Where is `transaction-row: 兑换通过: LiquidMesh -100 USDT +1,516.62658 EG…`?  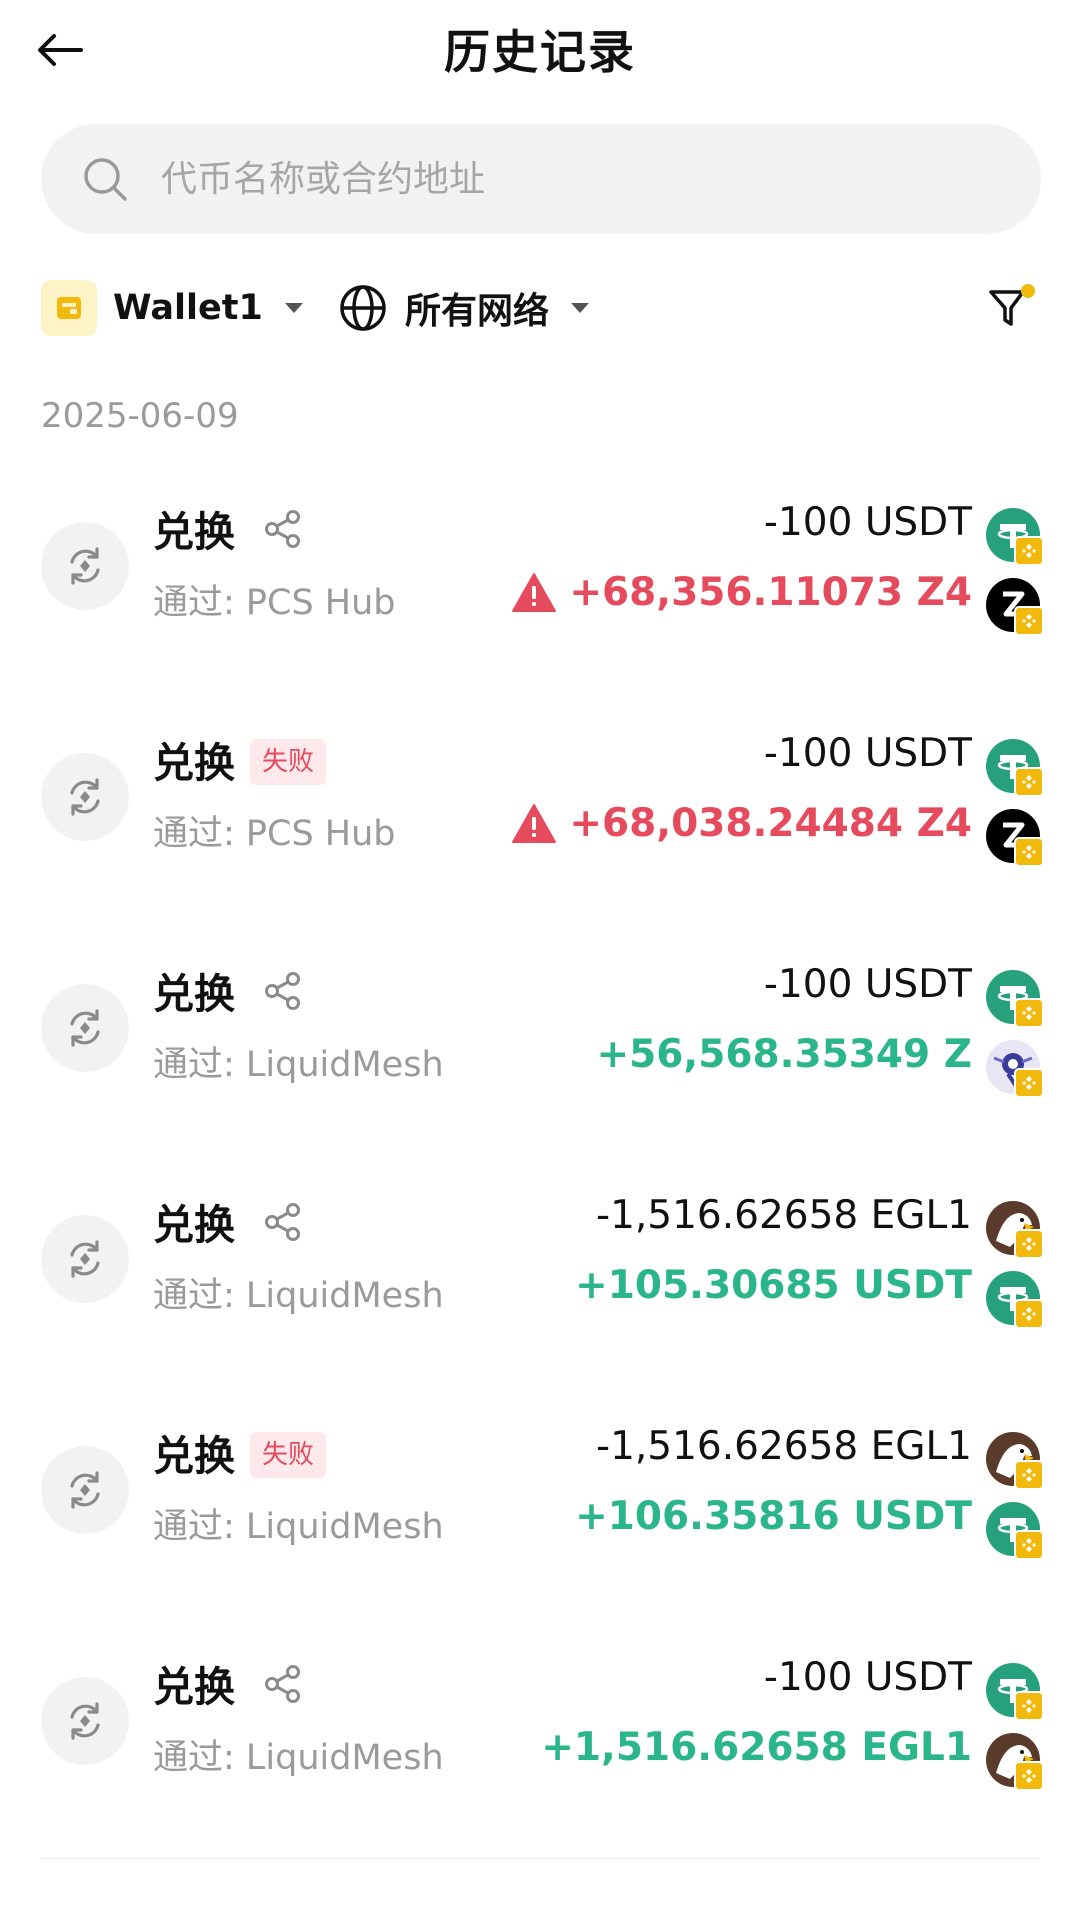
transaction-row: 兑换通过: LiquidMesh -100 USDT +1,516.62658 EG… is located at coordinates (540, 1748).